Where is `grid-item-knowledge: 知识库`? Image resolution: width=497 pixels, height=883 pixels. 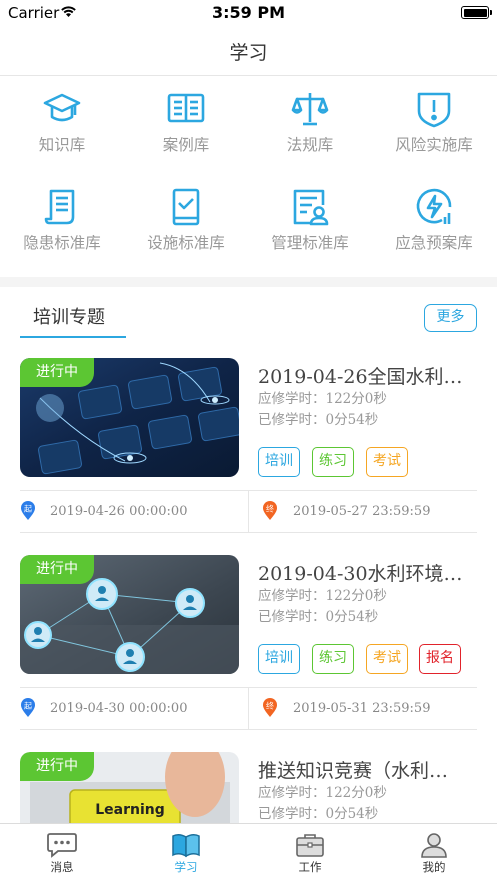 grid-item-knowledge: 知识库 is located at coordinates (62, 121).